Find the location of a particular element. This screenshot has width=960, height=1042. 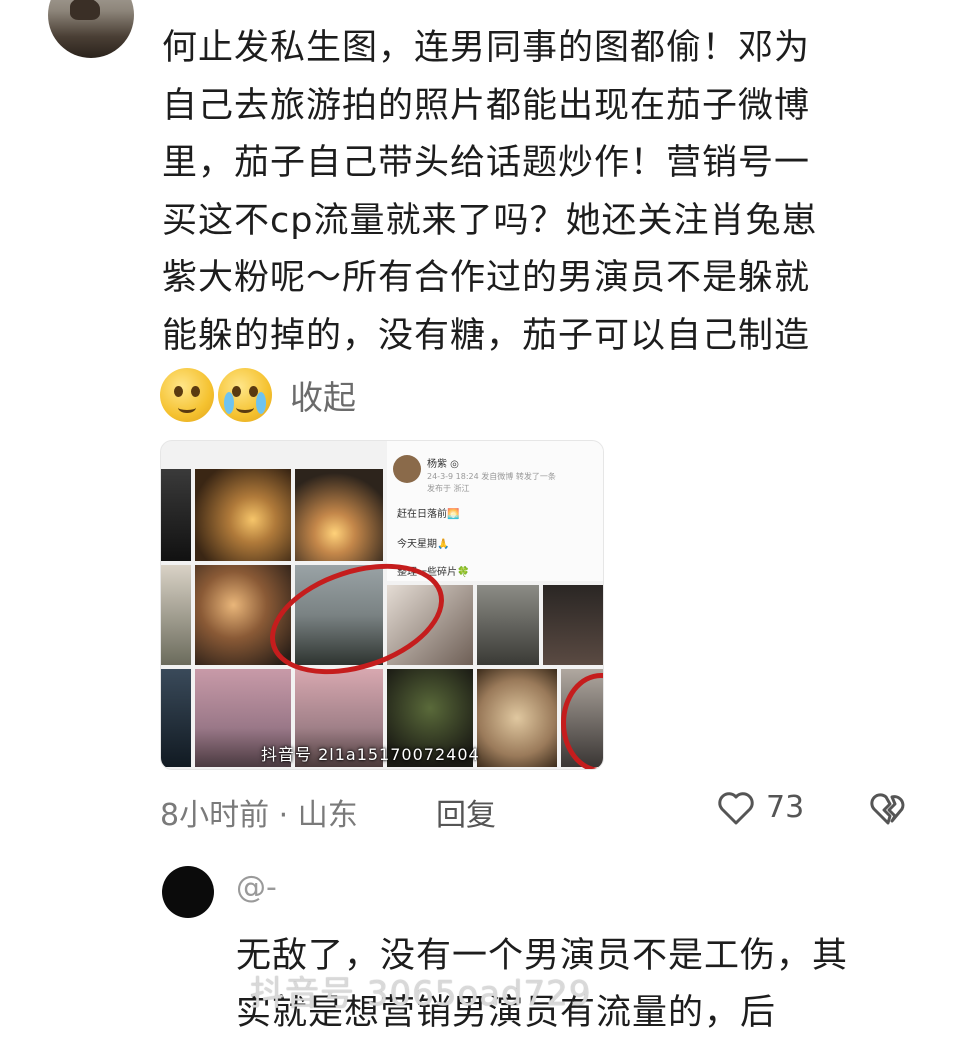

douyin-watermark: 抖音号 3065oad729 is located at coordinates (421, 994).